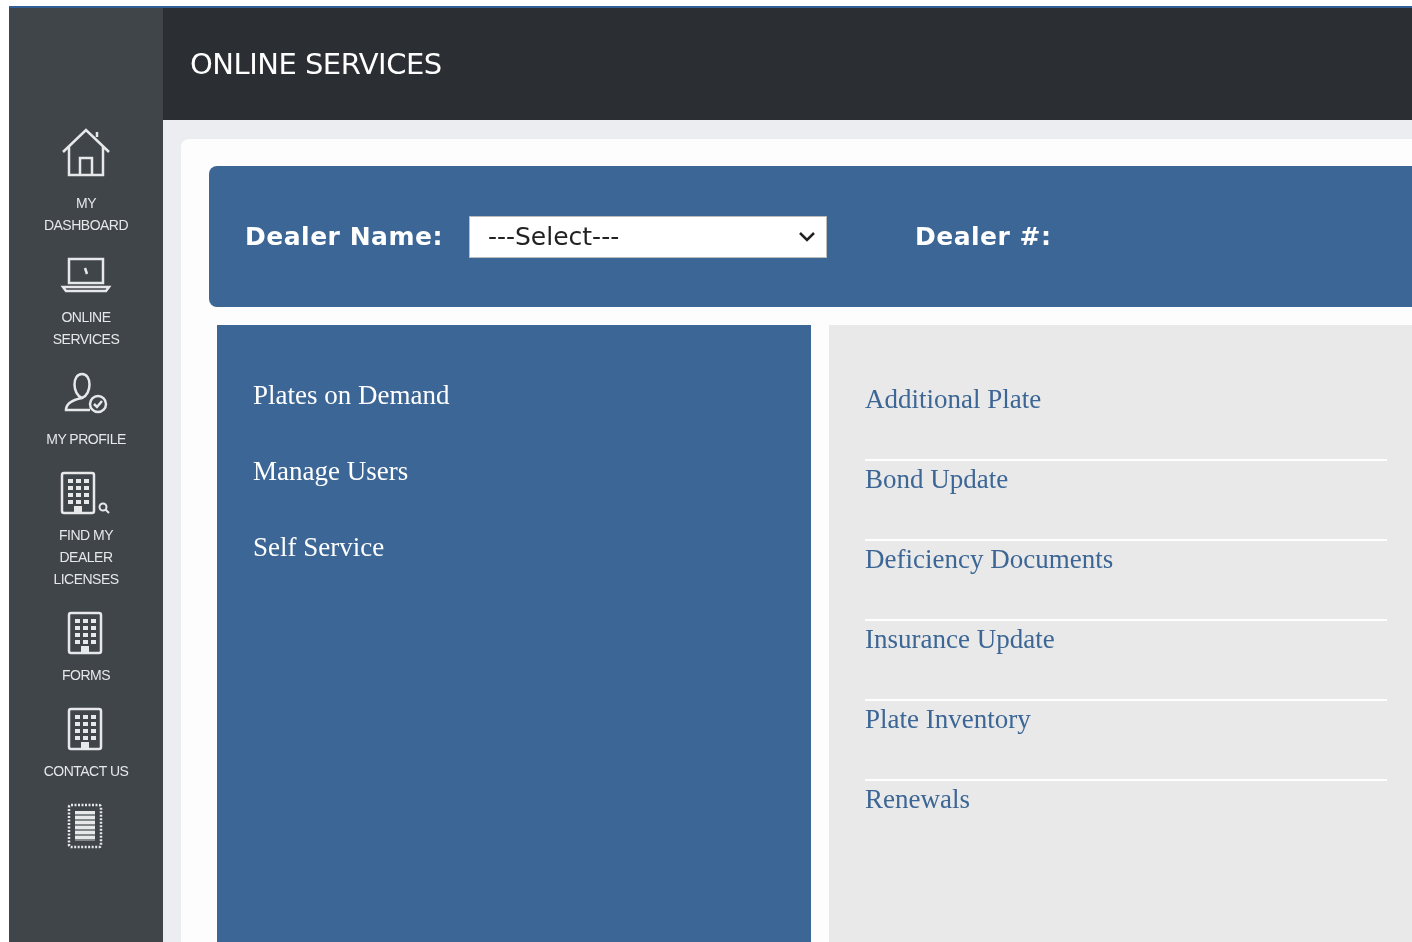 The width and height of the screenshot is (1412, 942). I want to click on sidebar-item: CONTACT US, so click(86, 744).